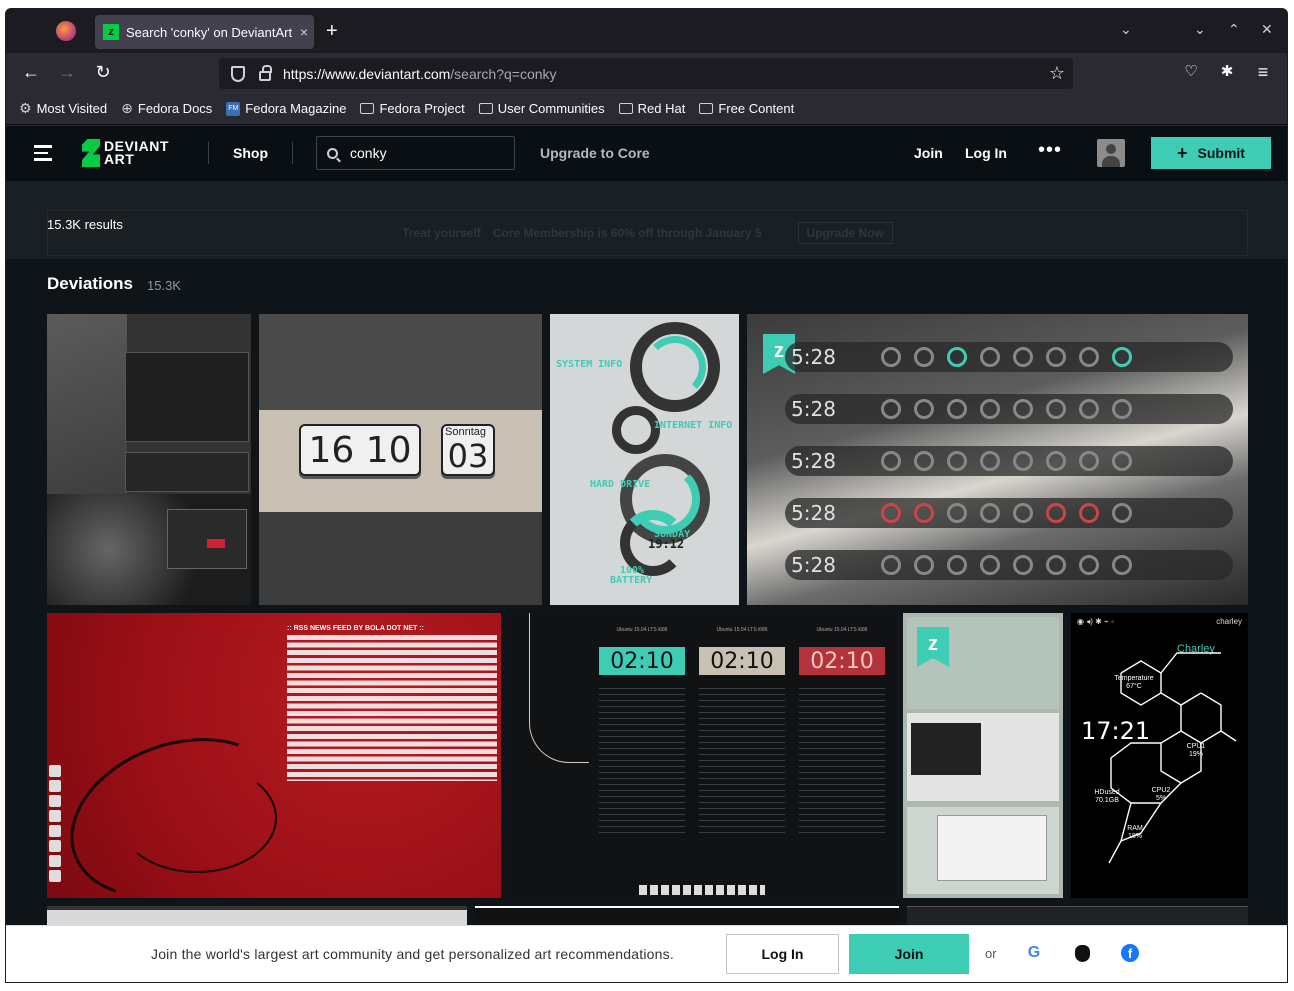 The image size is (1294, 991). What do you see at coordinates (63, 108) in the screenshot?
I see `bookmark-most-visited: ⚙ Most Visited` at bounding box center [63, 108].